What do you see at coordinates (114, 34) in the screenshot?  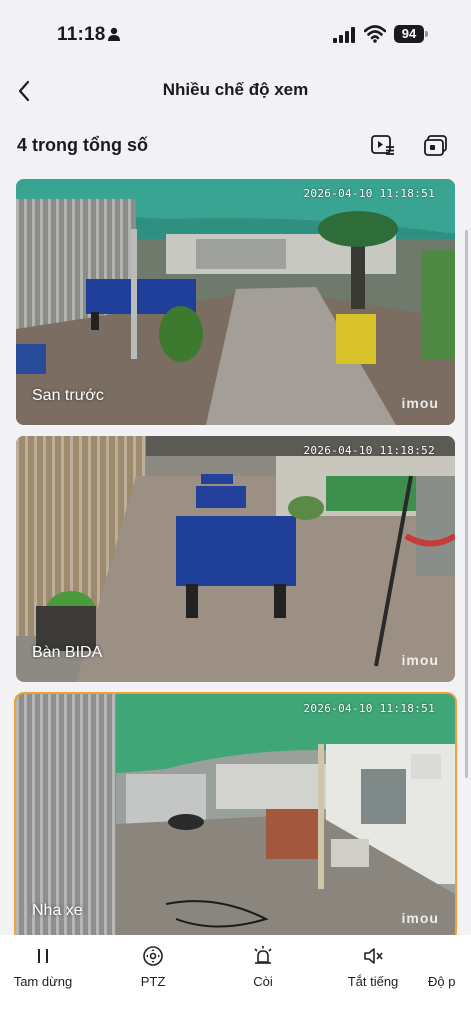 I see `person-icon` at bounding box center [114, 34].